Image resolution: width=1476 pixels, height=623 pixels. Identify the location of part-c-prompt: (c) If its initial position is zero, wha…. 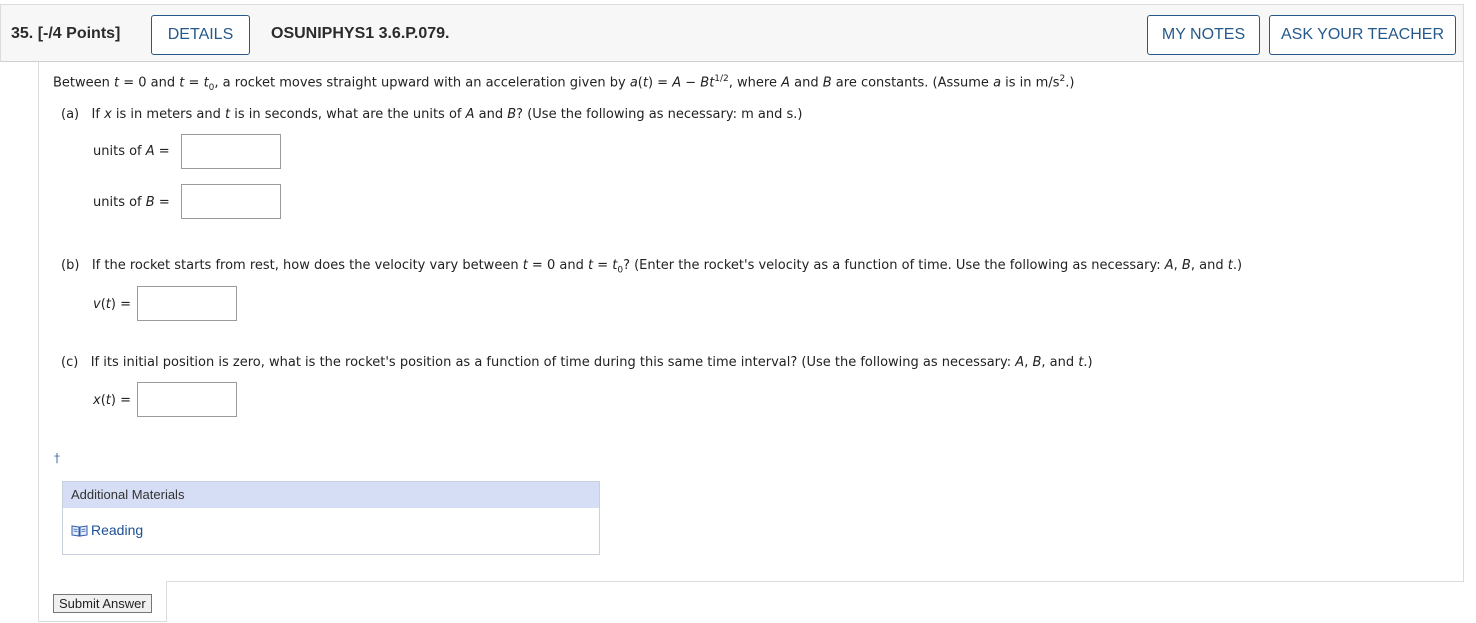
(577, 362).